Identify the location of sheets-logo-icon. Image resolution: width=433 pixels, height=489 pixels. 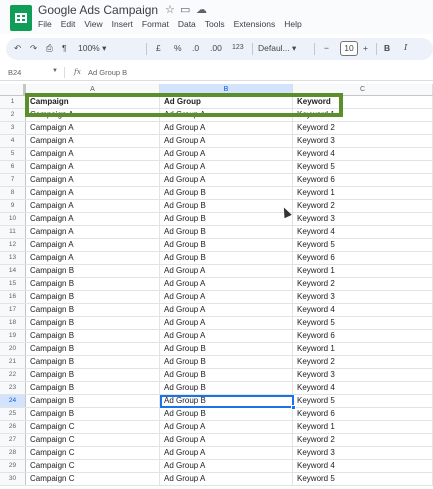
(21, 18).